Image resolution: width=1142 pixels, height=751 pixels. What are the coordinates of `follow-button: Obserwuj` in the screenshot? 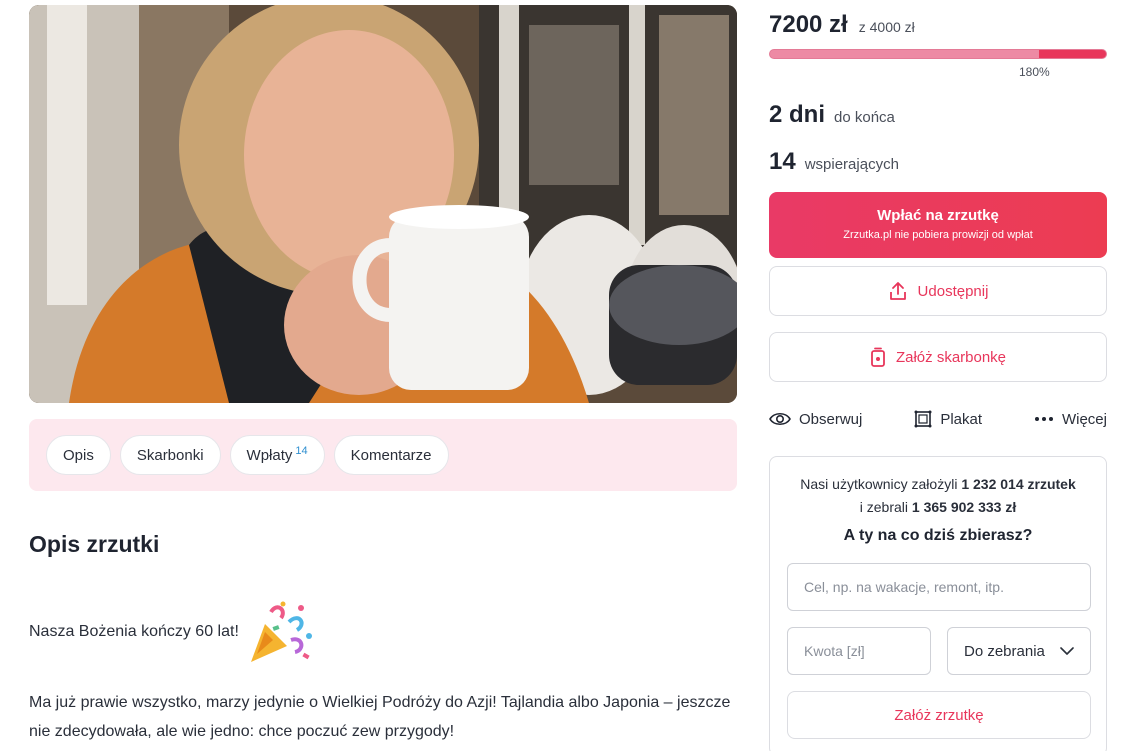 It's located at (815, 419).